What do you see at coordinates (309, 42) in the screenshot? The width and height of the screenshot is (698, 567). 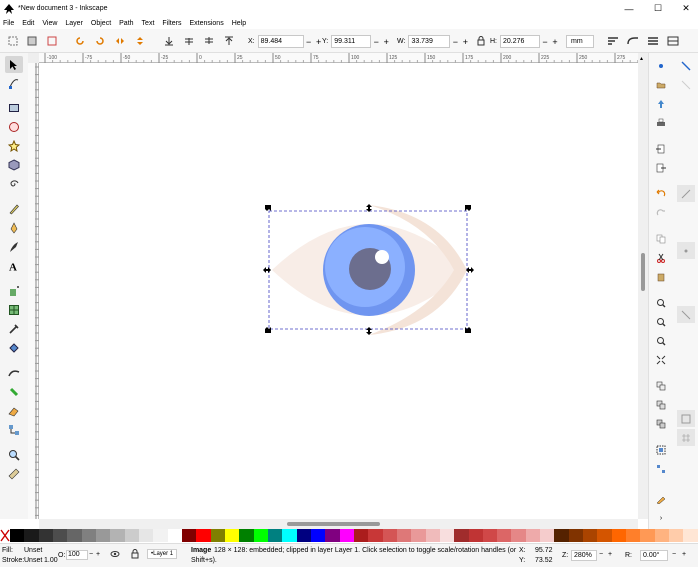 I see `x-decrement: −` at bounding box center [309, 42].